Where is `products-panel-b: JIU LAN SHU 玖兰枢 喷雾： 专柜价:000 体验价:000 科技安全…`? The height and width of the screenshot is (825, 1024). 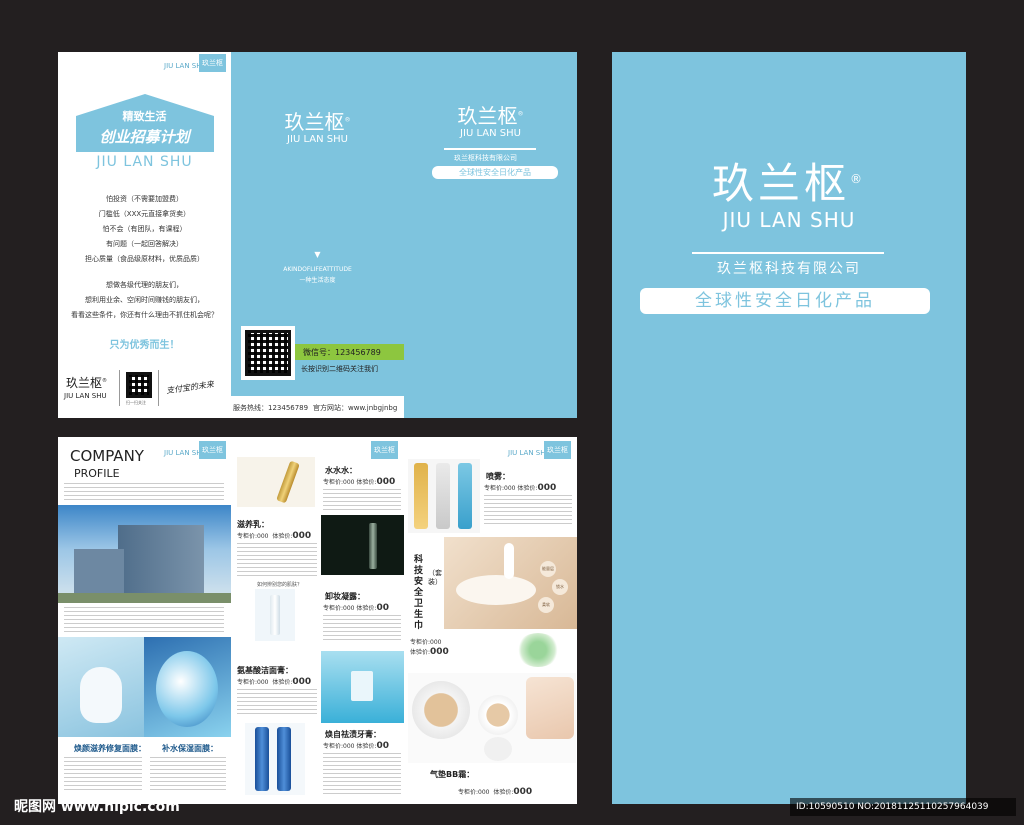
products-panel-b: JIU LAN SHU 玖兰枢 喷雾： 专柜价:000 体验价:000 科技安全… is located at coordinates (490, 620).